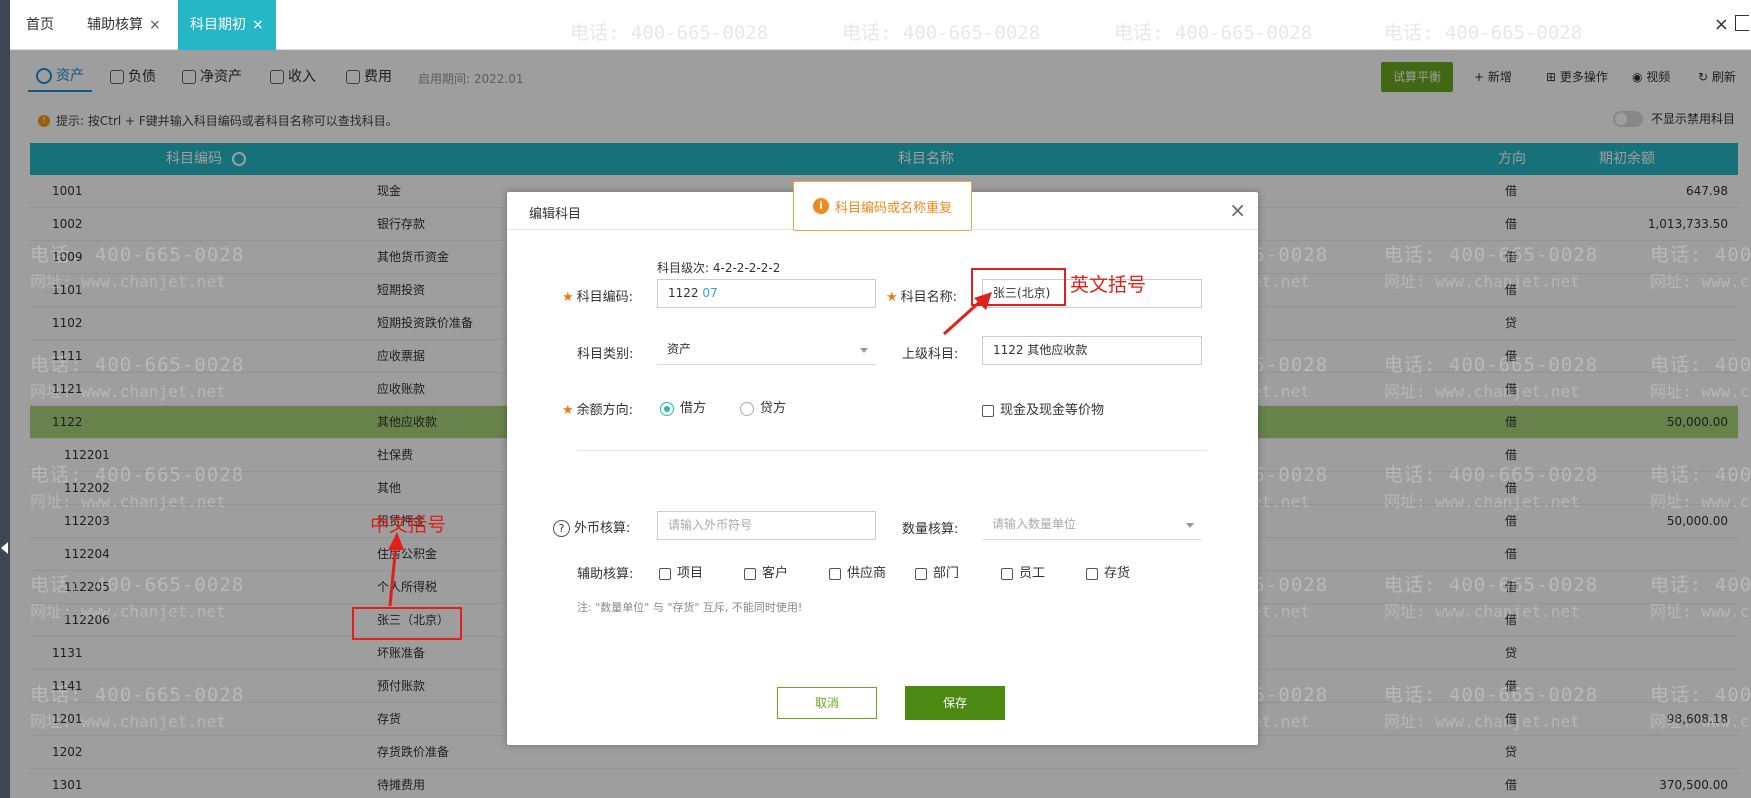  I want to click on aux-item-employee: 员工, so click(1023, 571).